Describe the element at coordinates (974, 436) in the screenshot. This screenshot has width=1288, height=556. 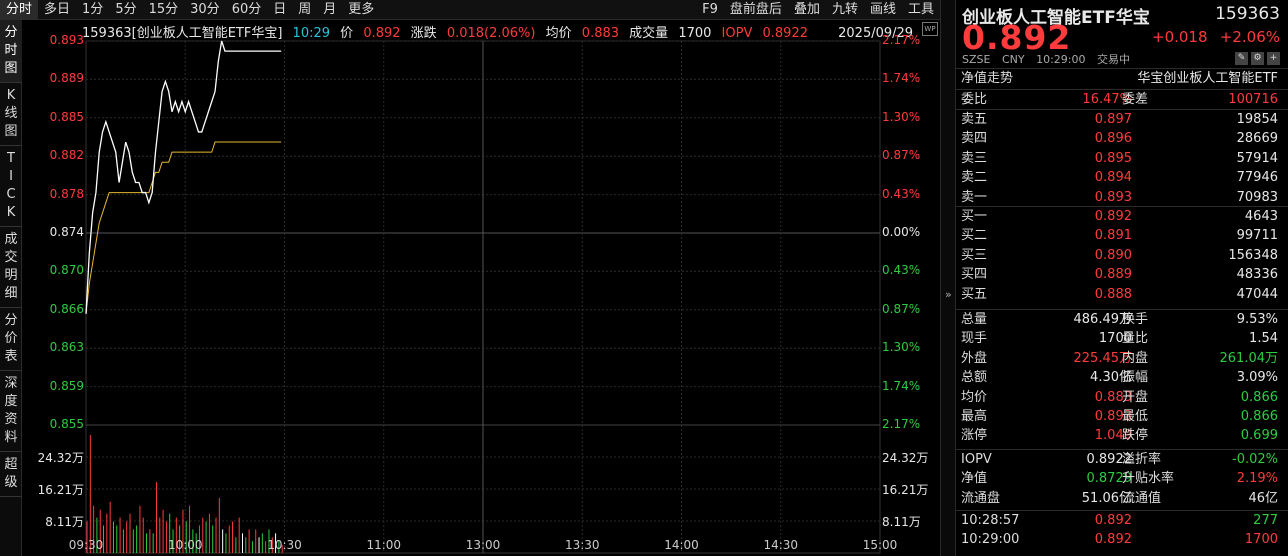
I see `stat-label: 涨停` at that location.